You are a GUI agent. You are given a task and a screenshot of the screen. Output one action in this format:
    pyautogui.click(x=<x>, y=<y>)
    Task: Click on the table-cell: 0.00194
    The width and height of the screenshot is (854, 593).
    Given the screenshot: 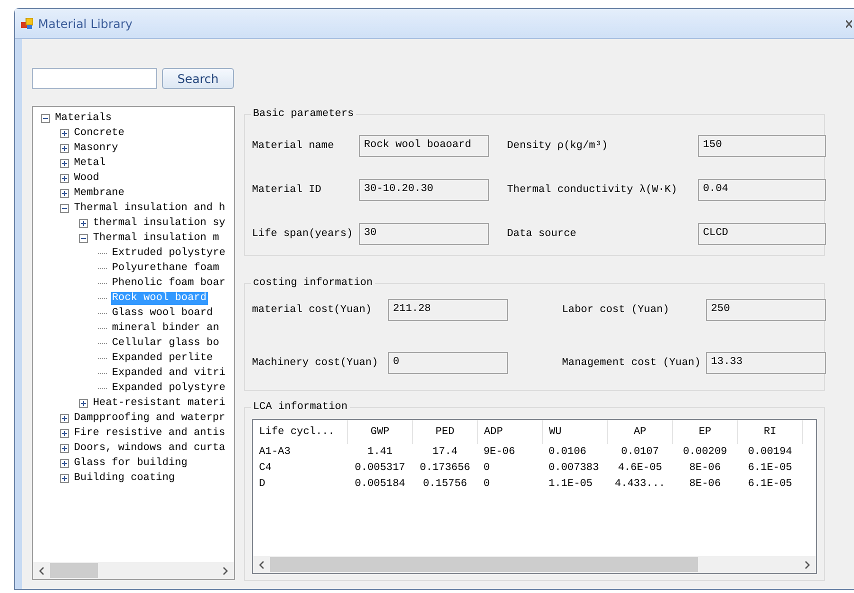 What is the action you would take?
    pyautogui.click(x=770, y=452)
    